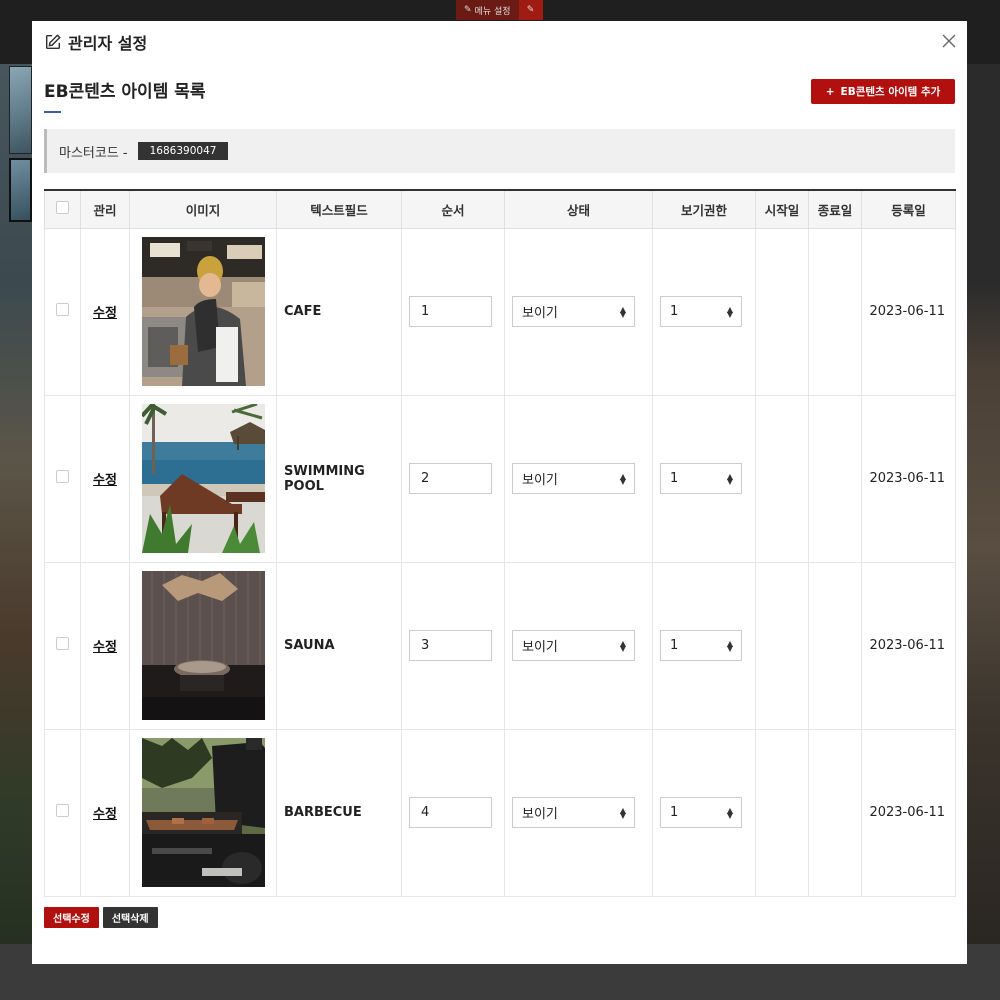 This screenshot has height=1000, width=1000. What do you see at coordinates (203, 209) in the screenshot?
I see `header-image: 이미지` at bounding box center [203, 209].